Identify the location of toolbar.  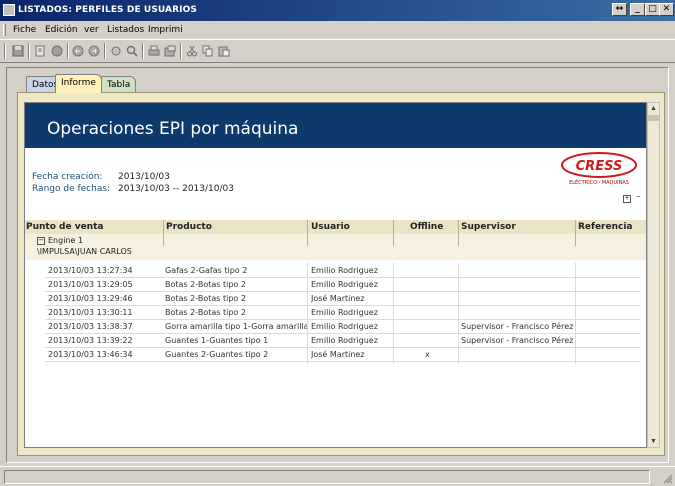
(337, 51).